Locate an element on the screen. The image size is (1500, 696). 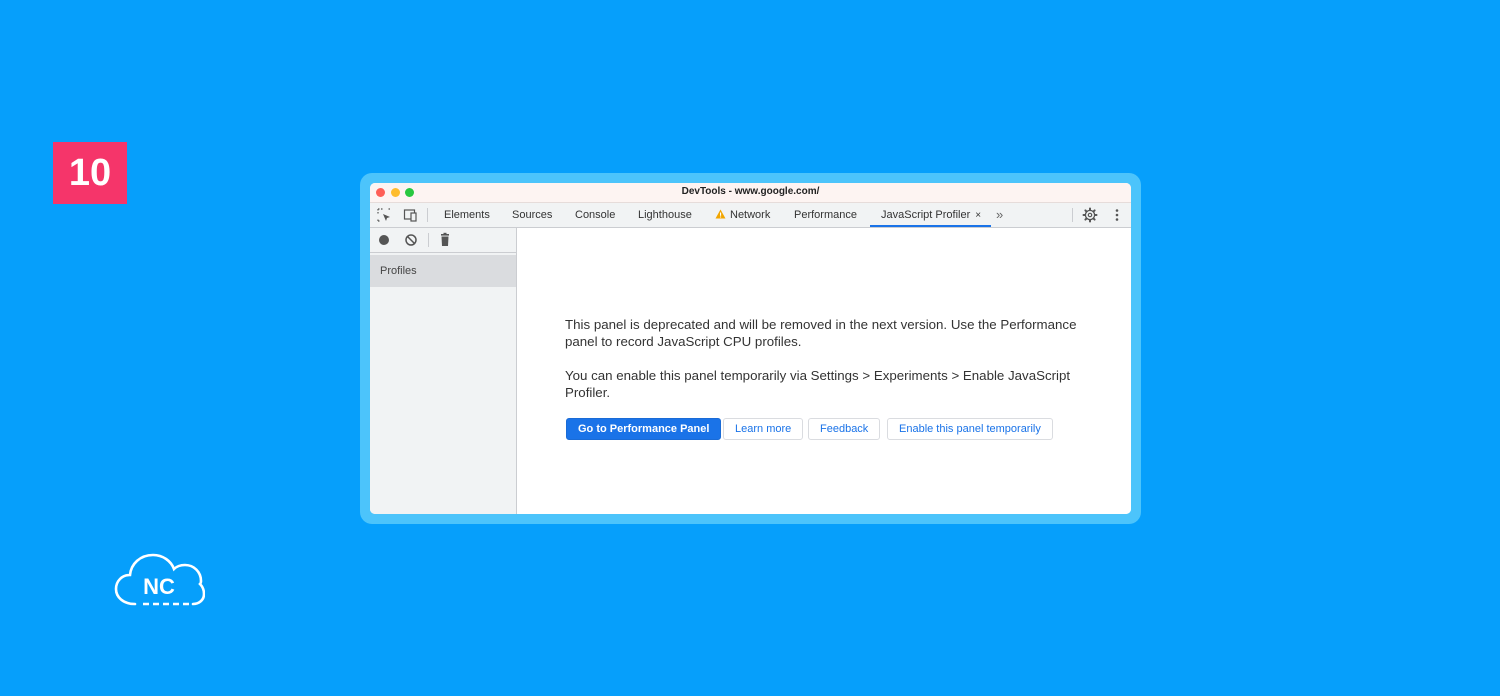
step-number-badge: 10 is located at coordinates (90, 173).